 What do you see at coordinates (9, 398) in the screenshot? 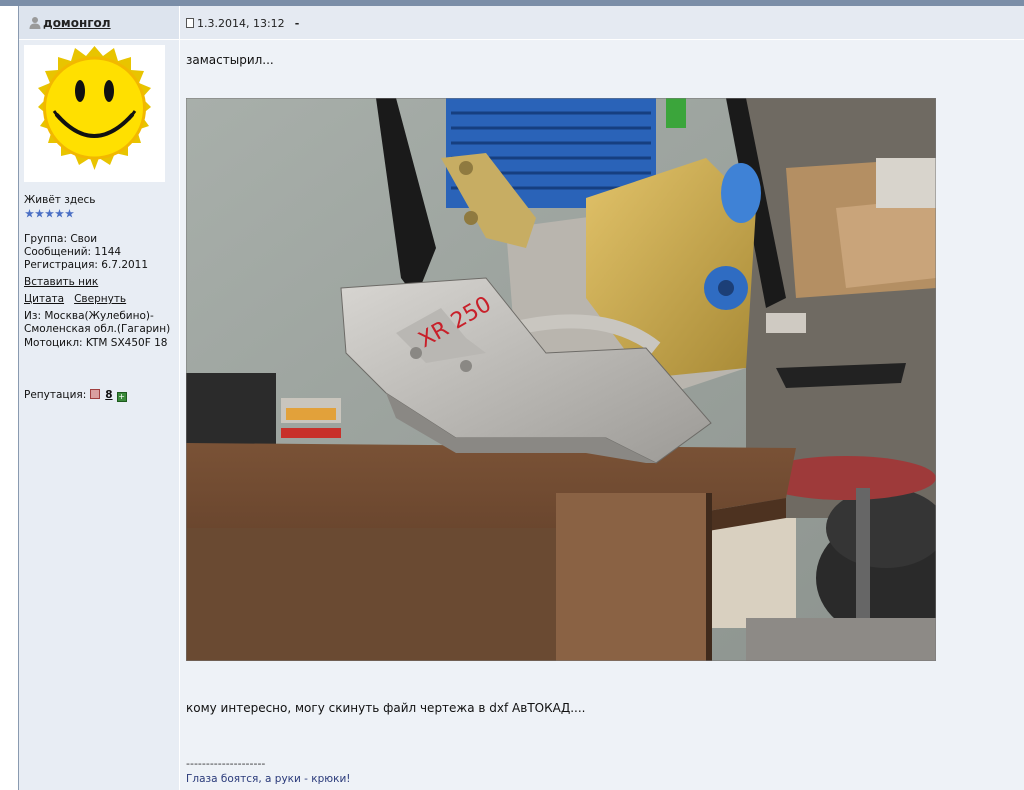
I see `page-margin` at bounding box center [9, 398].